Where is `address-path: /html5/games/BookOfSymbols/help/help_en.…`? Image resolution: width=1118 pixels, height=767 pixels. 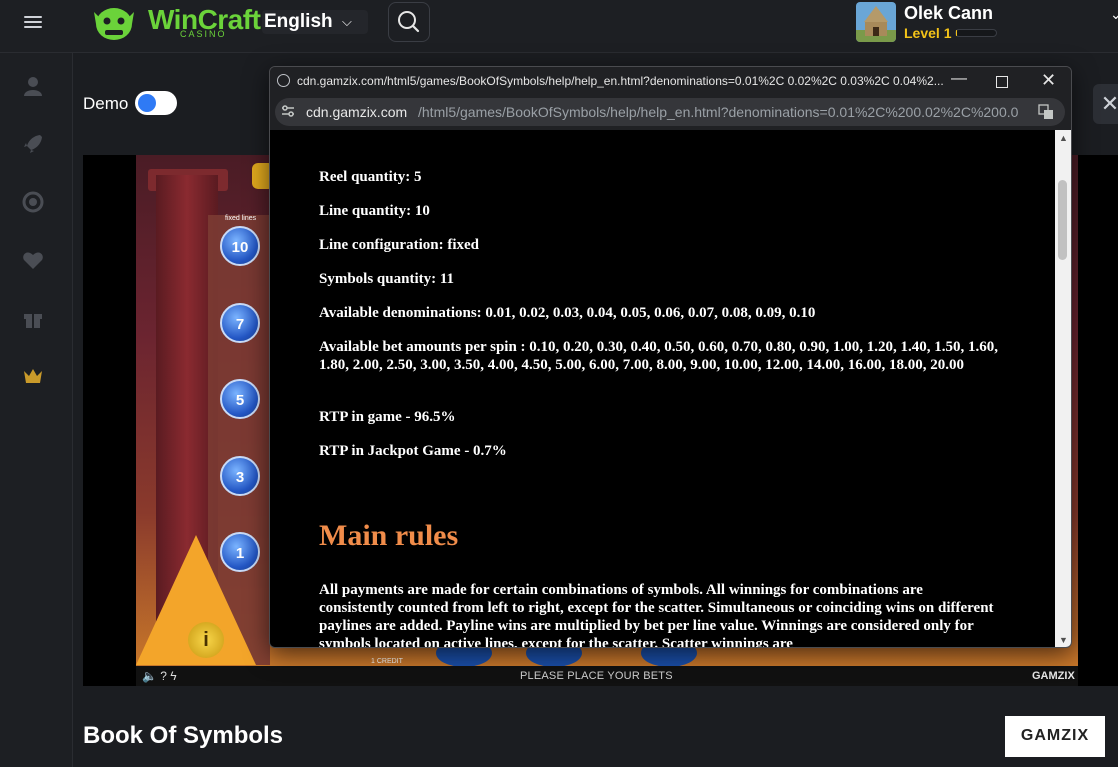
address-path: /html5/games/BookOfSymbols/help/help_en.… is located at coordinates (718, 112).